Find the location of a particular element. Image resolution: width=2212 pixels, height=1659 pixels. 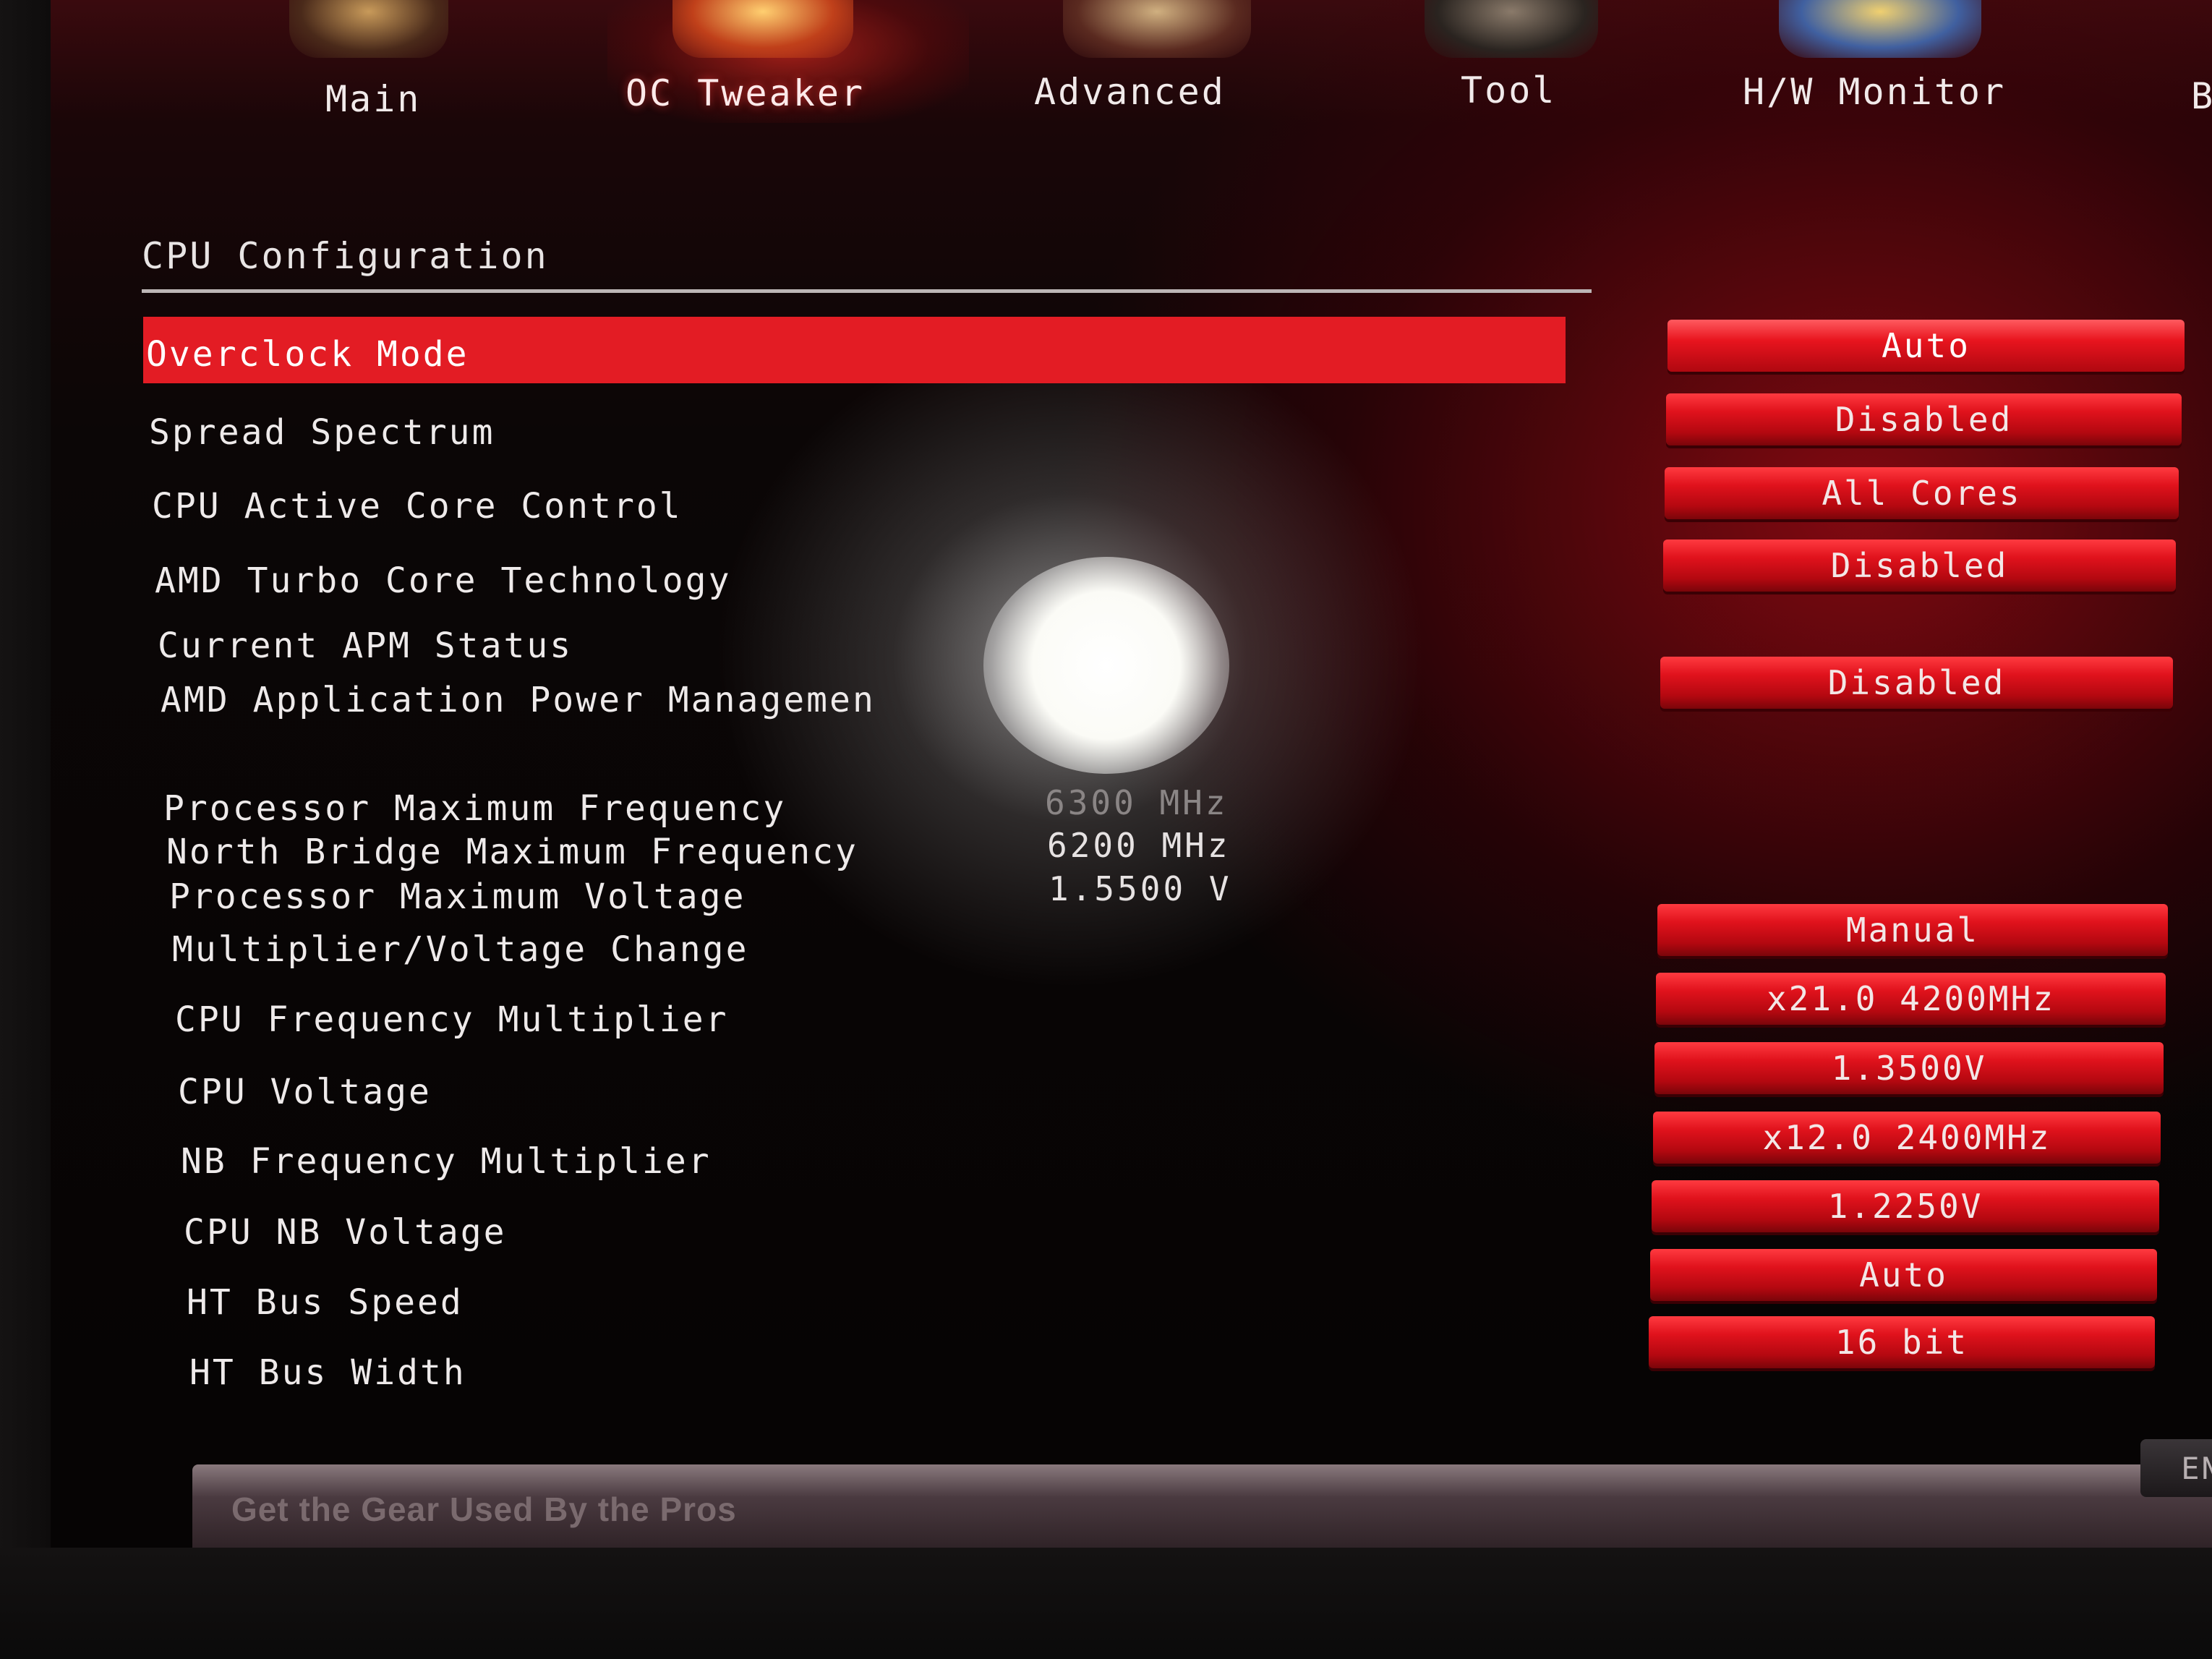

setting-spread-spectrum: Spread Spectrum is located at coordinates (322, 432).